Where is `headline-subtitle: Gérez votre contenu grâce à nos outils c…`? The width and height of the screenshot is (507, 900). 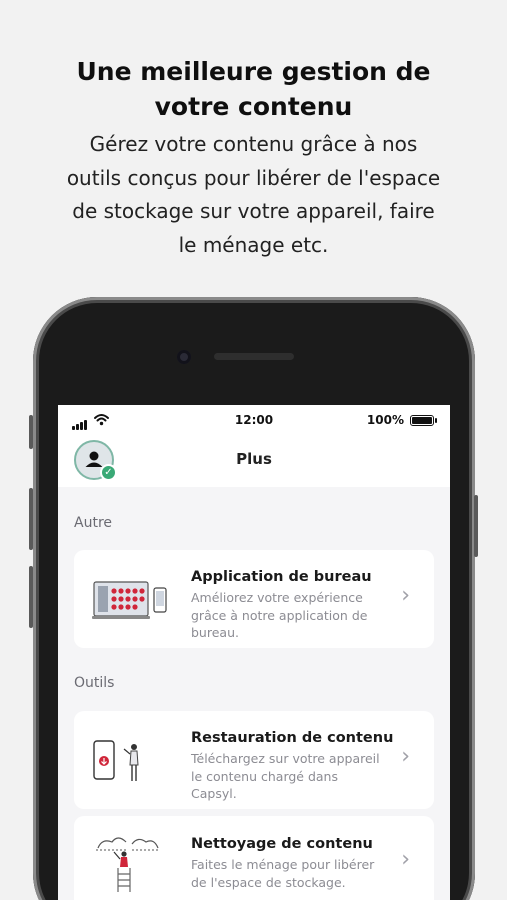
headline-subtitle: Gérez votre contenu grâce à nos outils c… is located at coordinates (253, 195).